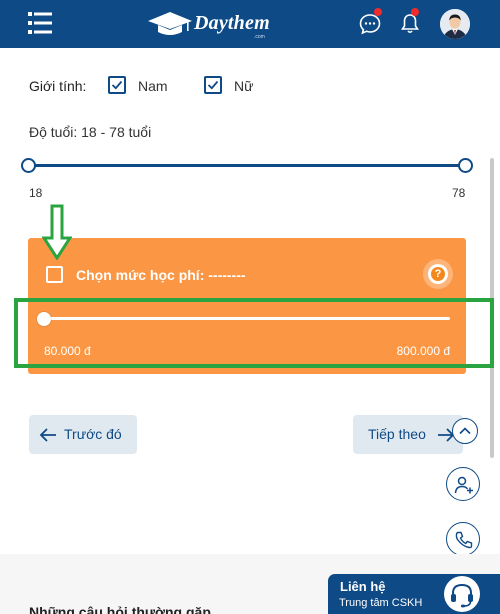  I want to click on logo-text: Daythem, so click(232, 23).